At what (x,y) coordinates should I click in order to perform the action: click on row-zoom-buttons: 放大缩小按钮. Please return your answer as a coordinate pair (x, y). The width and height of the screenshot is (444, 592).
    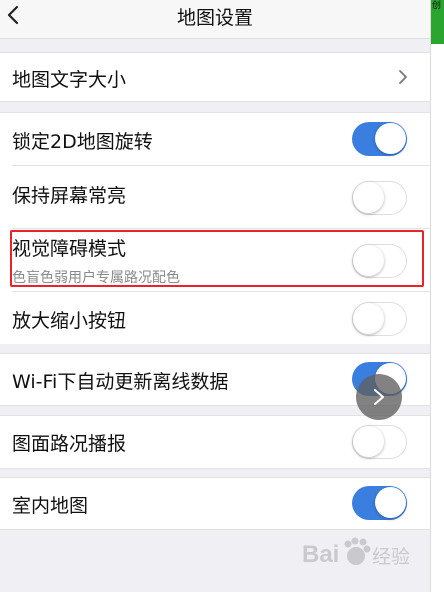
    Looking at the image, I should click on (215, 318).